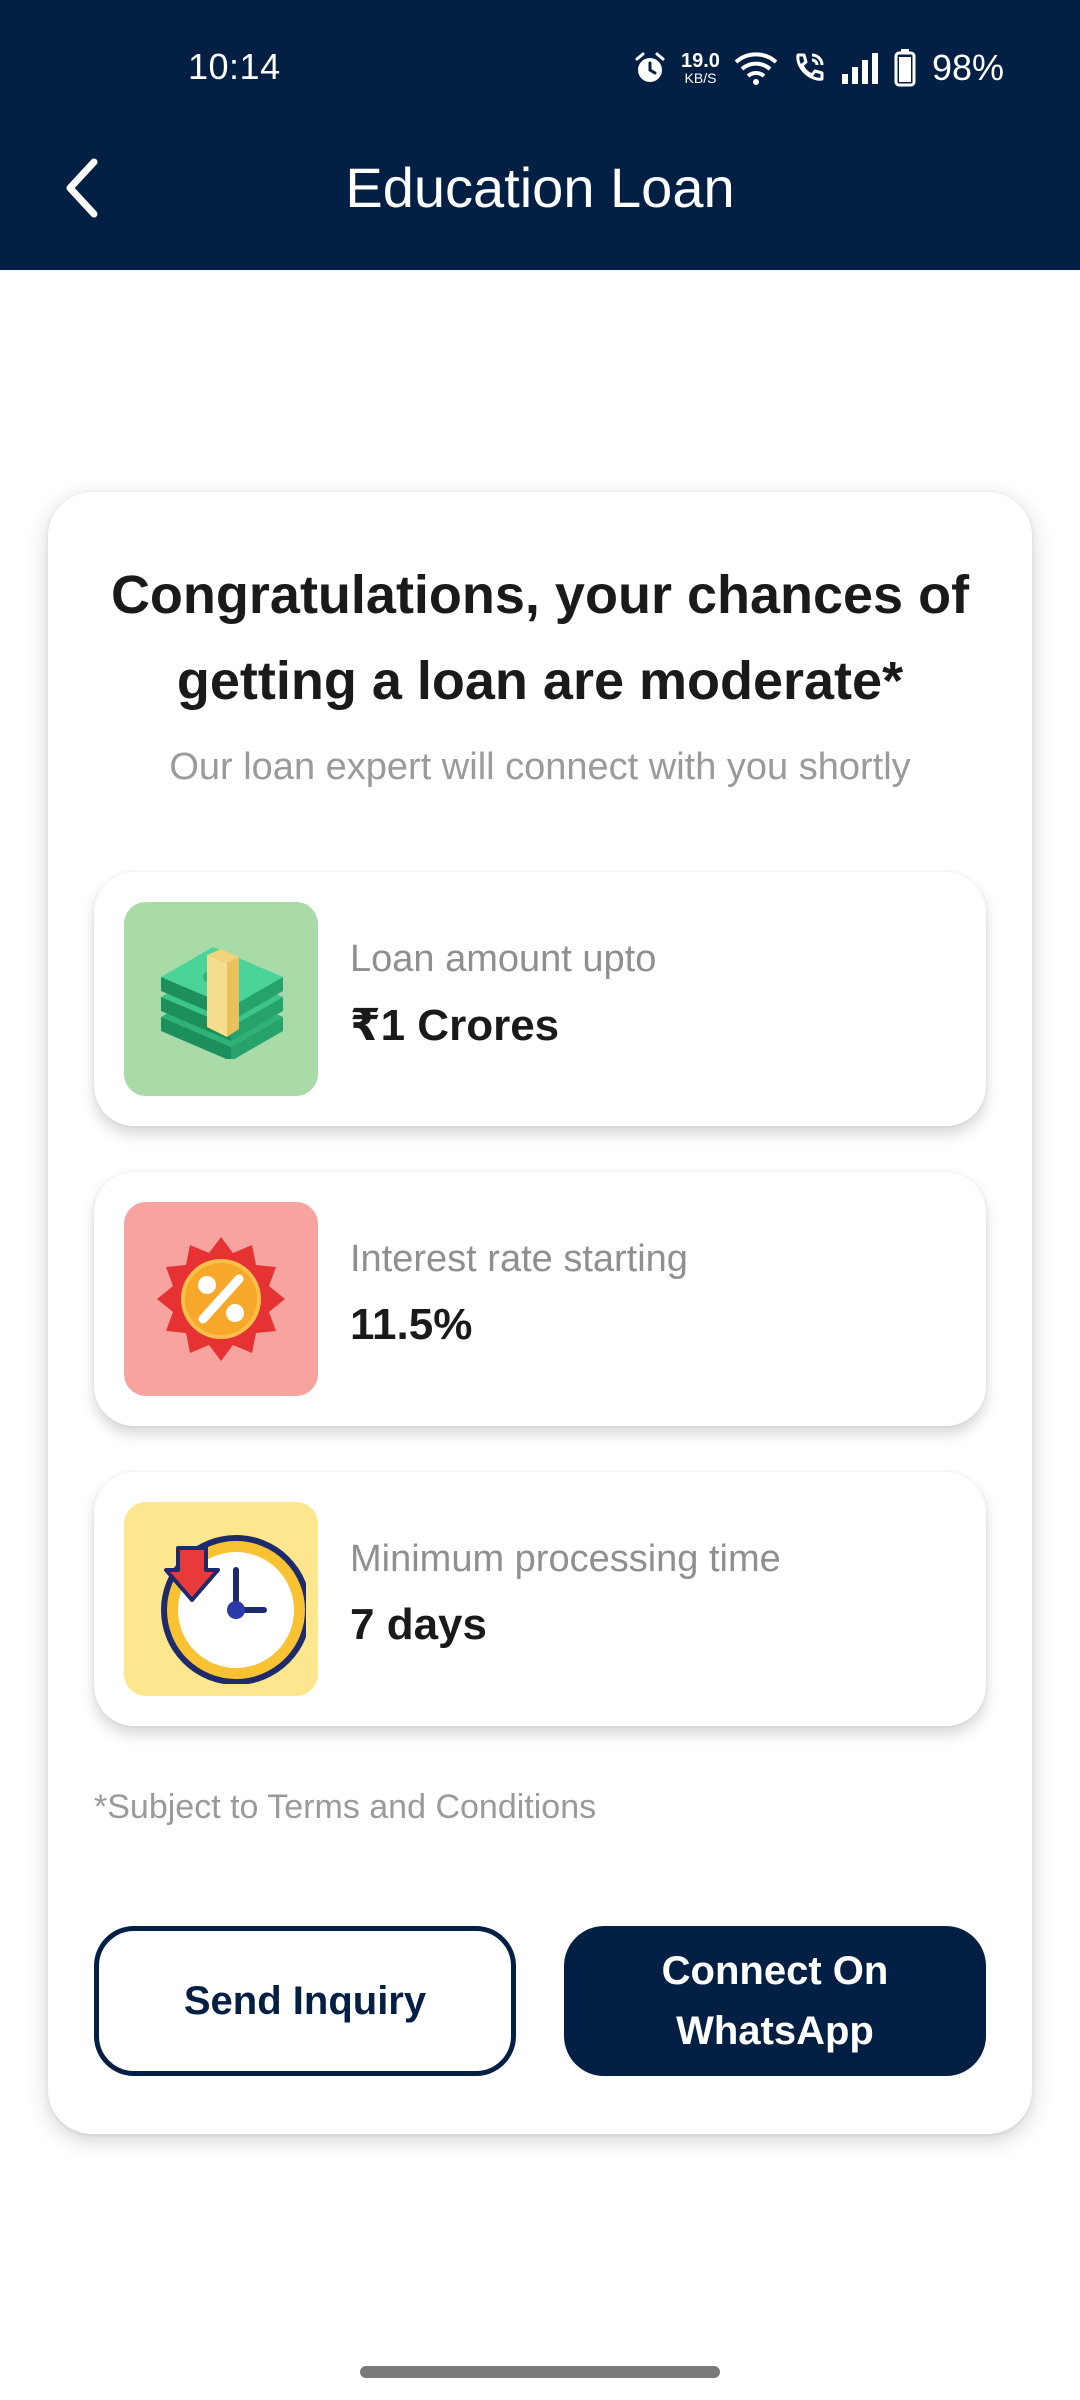 The height and width of the screenshot is (2400, 1080). Describe the element at coordinates (700, 68) in the screenshot. I see `net-speed: 19.0 KB/S` at that location.